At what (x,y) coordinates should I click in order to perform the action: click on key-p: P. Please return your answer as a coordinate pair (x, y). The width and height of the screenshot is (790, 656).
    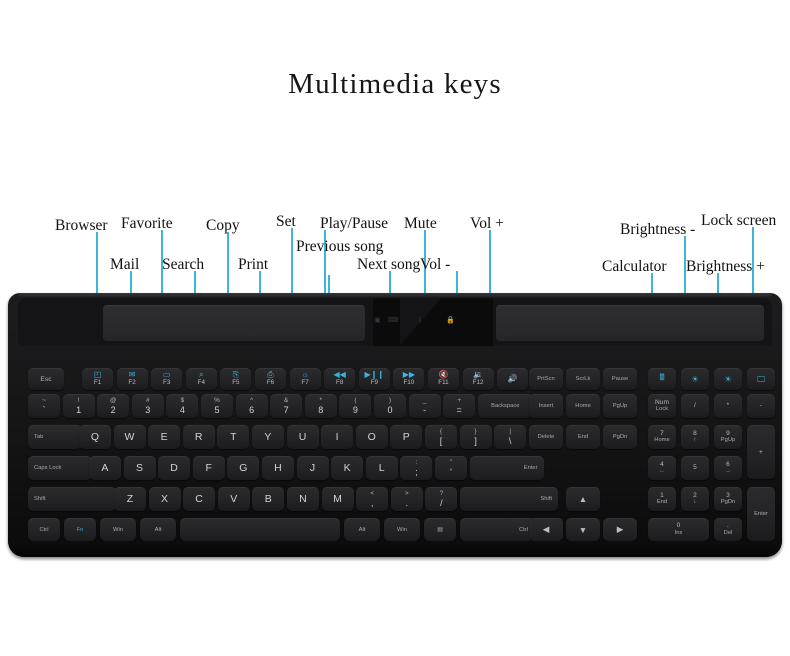
    Looking at the image, I should click on (406, 437).